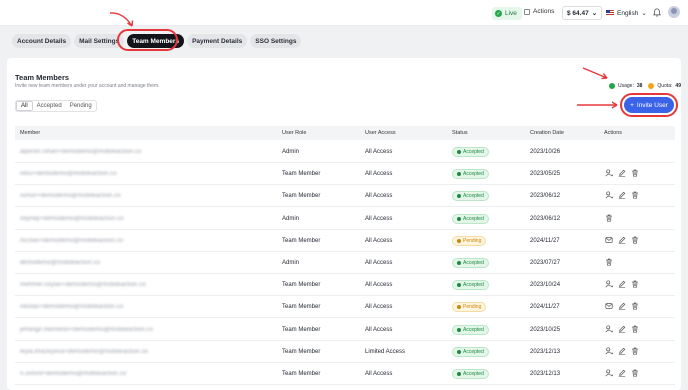  Describe the element at coordinates (545, 218) in the screenshot. I see `creation-date: 2023/06/12` at that location.